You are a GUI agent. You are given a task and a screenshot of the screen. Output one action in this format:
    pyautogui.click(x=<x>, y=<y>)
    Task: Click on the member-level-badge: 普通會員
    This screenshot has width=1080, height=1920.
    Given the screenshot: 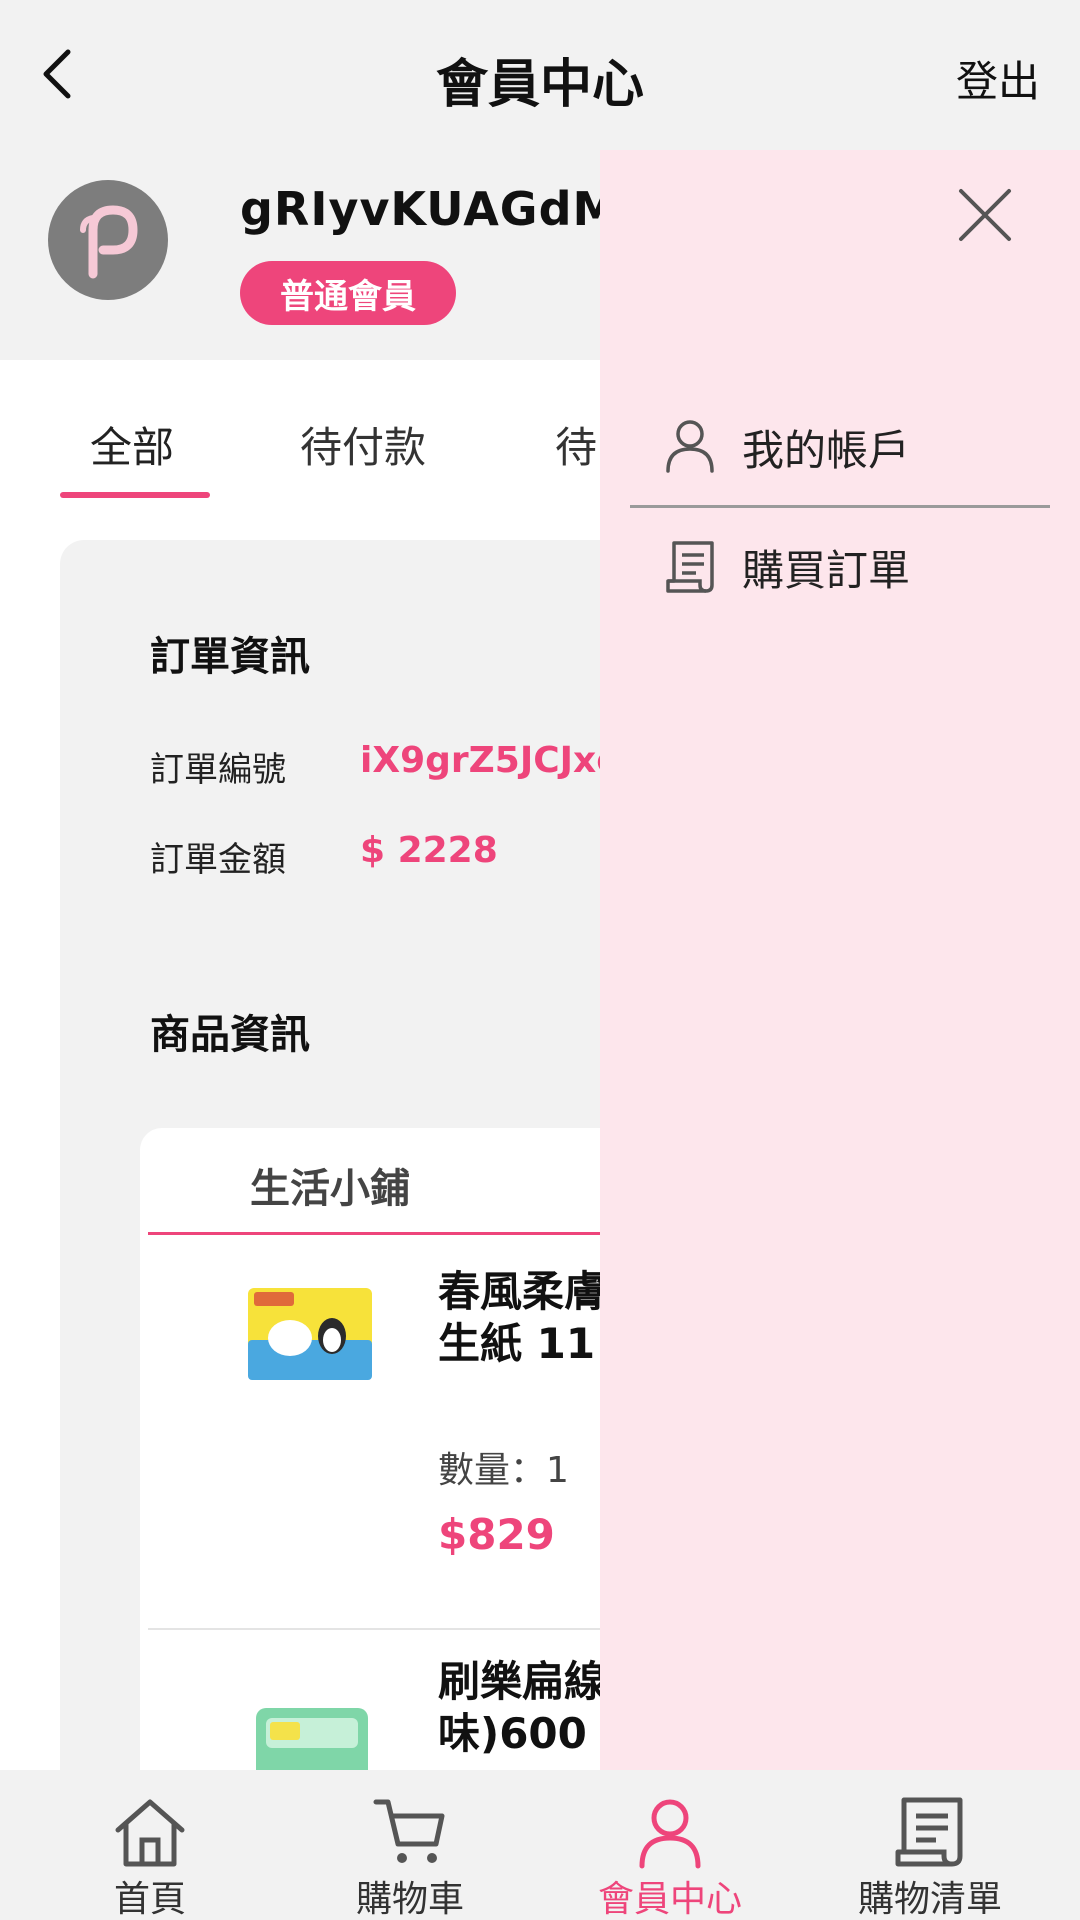 What is the action you would take?
    pyautogui.click(x=348, y=293)
    